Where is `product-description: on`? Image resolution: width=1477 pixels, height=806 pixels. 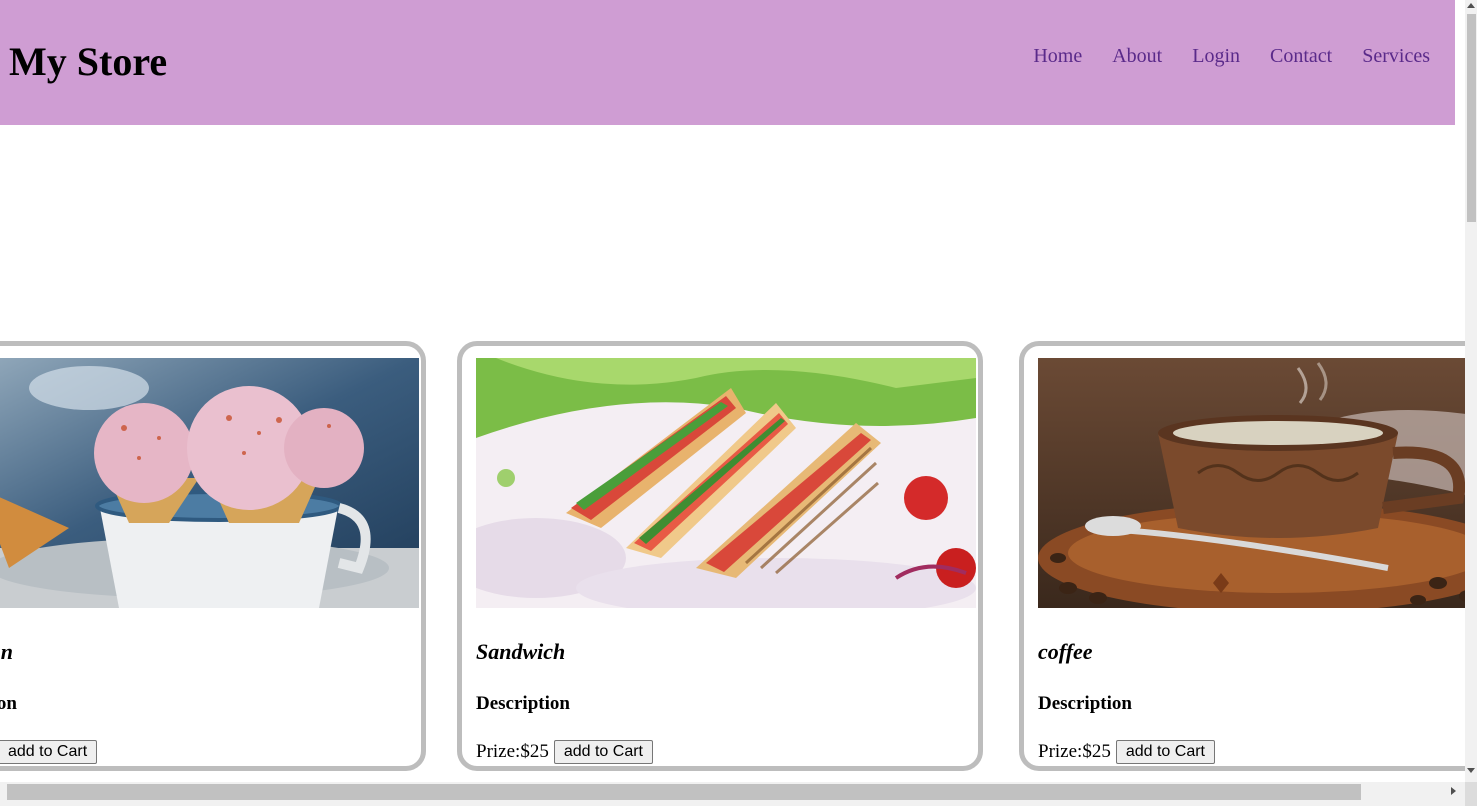
product-description: on is located at coordinates (8, 704).